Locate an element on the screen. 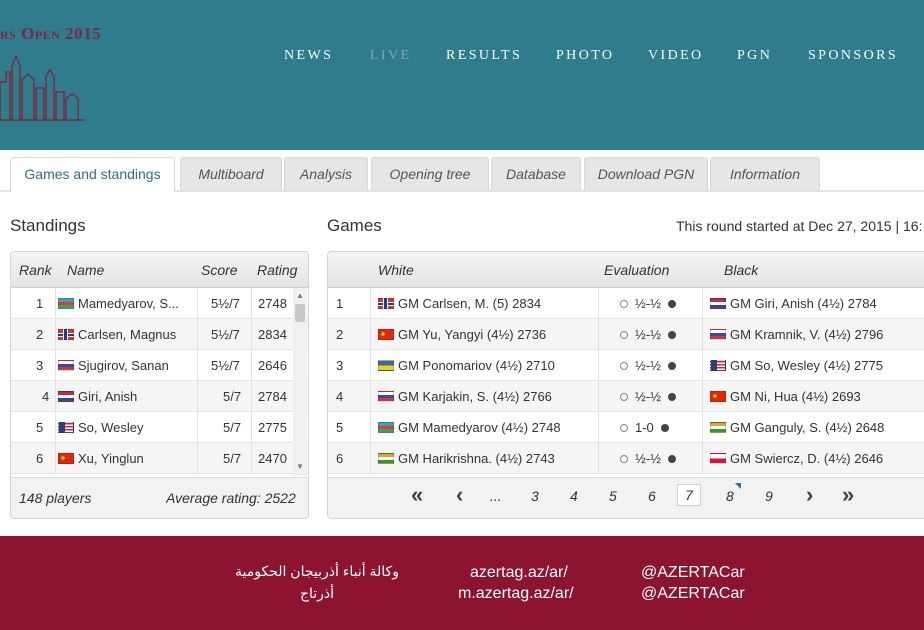 This screenshot has height=630, width=924. tab-analysis: Analysis is located at coordinates (326, 173).